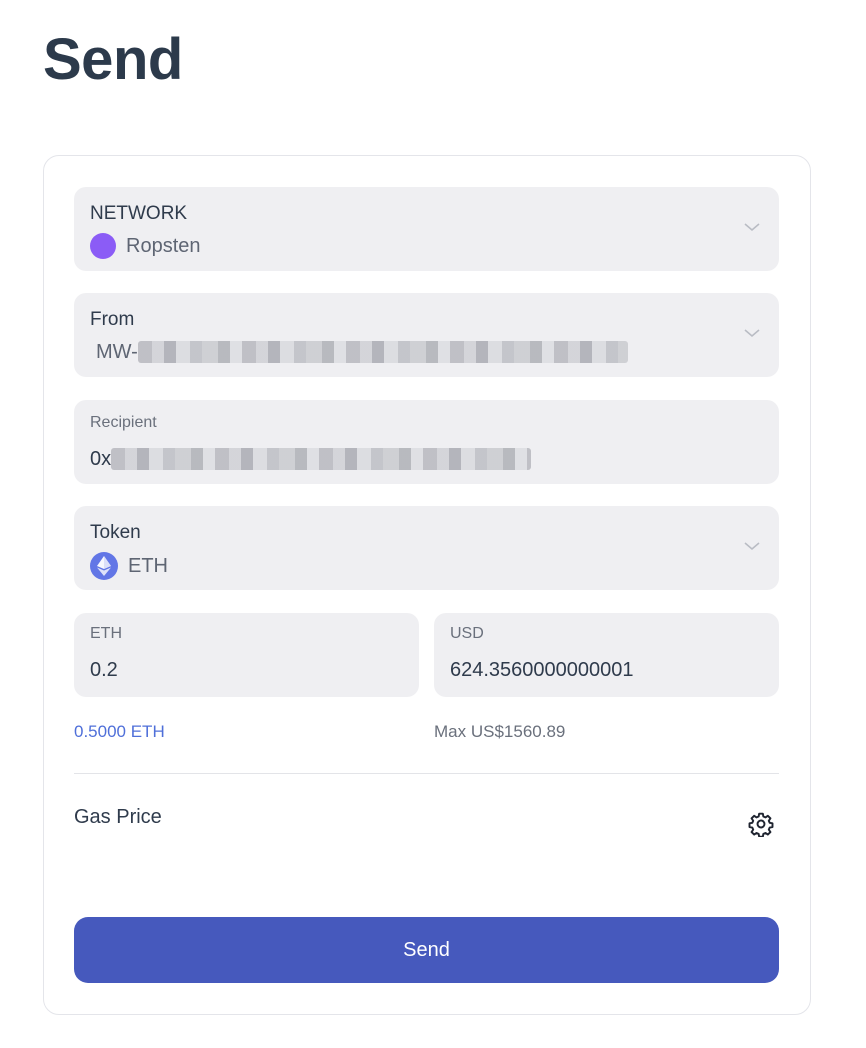 This screenshot has width=866, height=1048. I want to click on network-value: Ropsten, so click(163, 245).